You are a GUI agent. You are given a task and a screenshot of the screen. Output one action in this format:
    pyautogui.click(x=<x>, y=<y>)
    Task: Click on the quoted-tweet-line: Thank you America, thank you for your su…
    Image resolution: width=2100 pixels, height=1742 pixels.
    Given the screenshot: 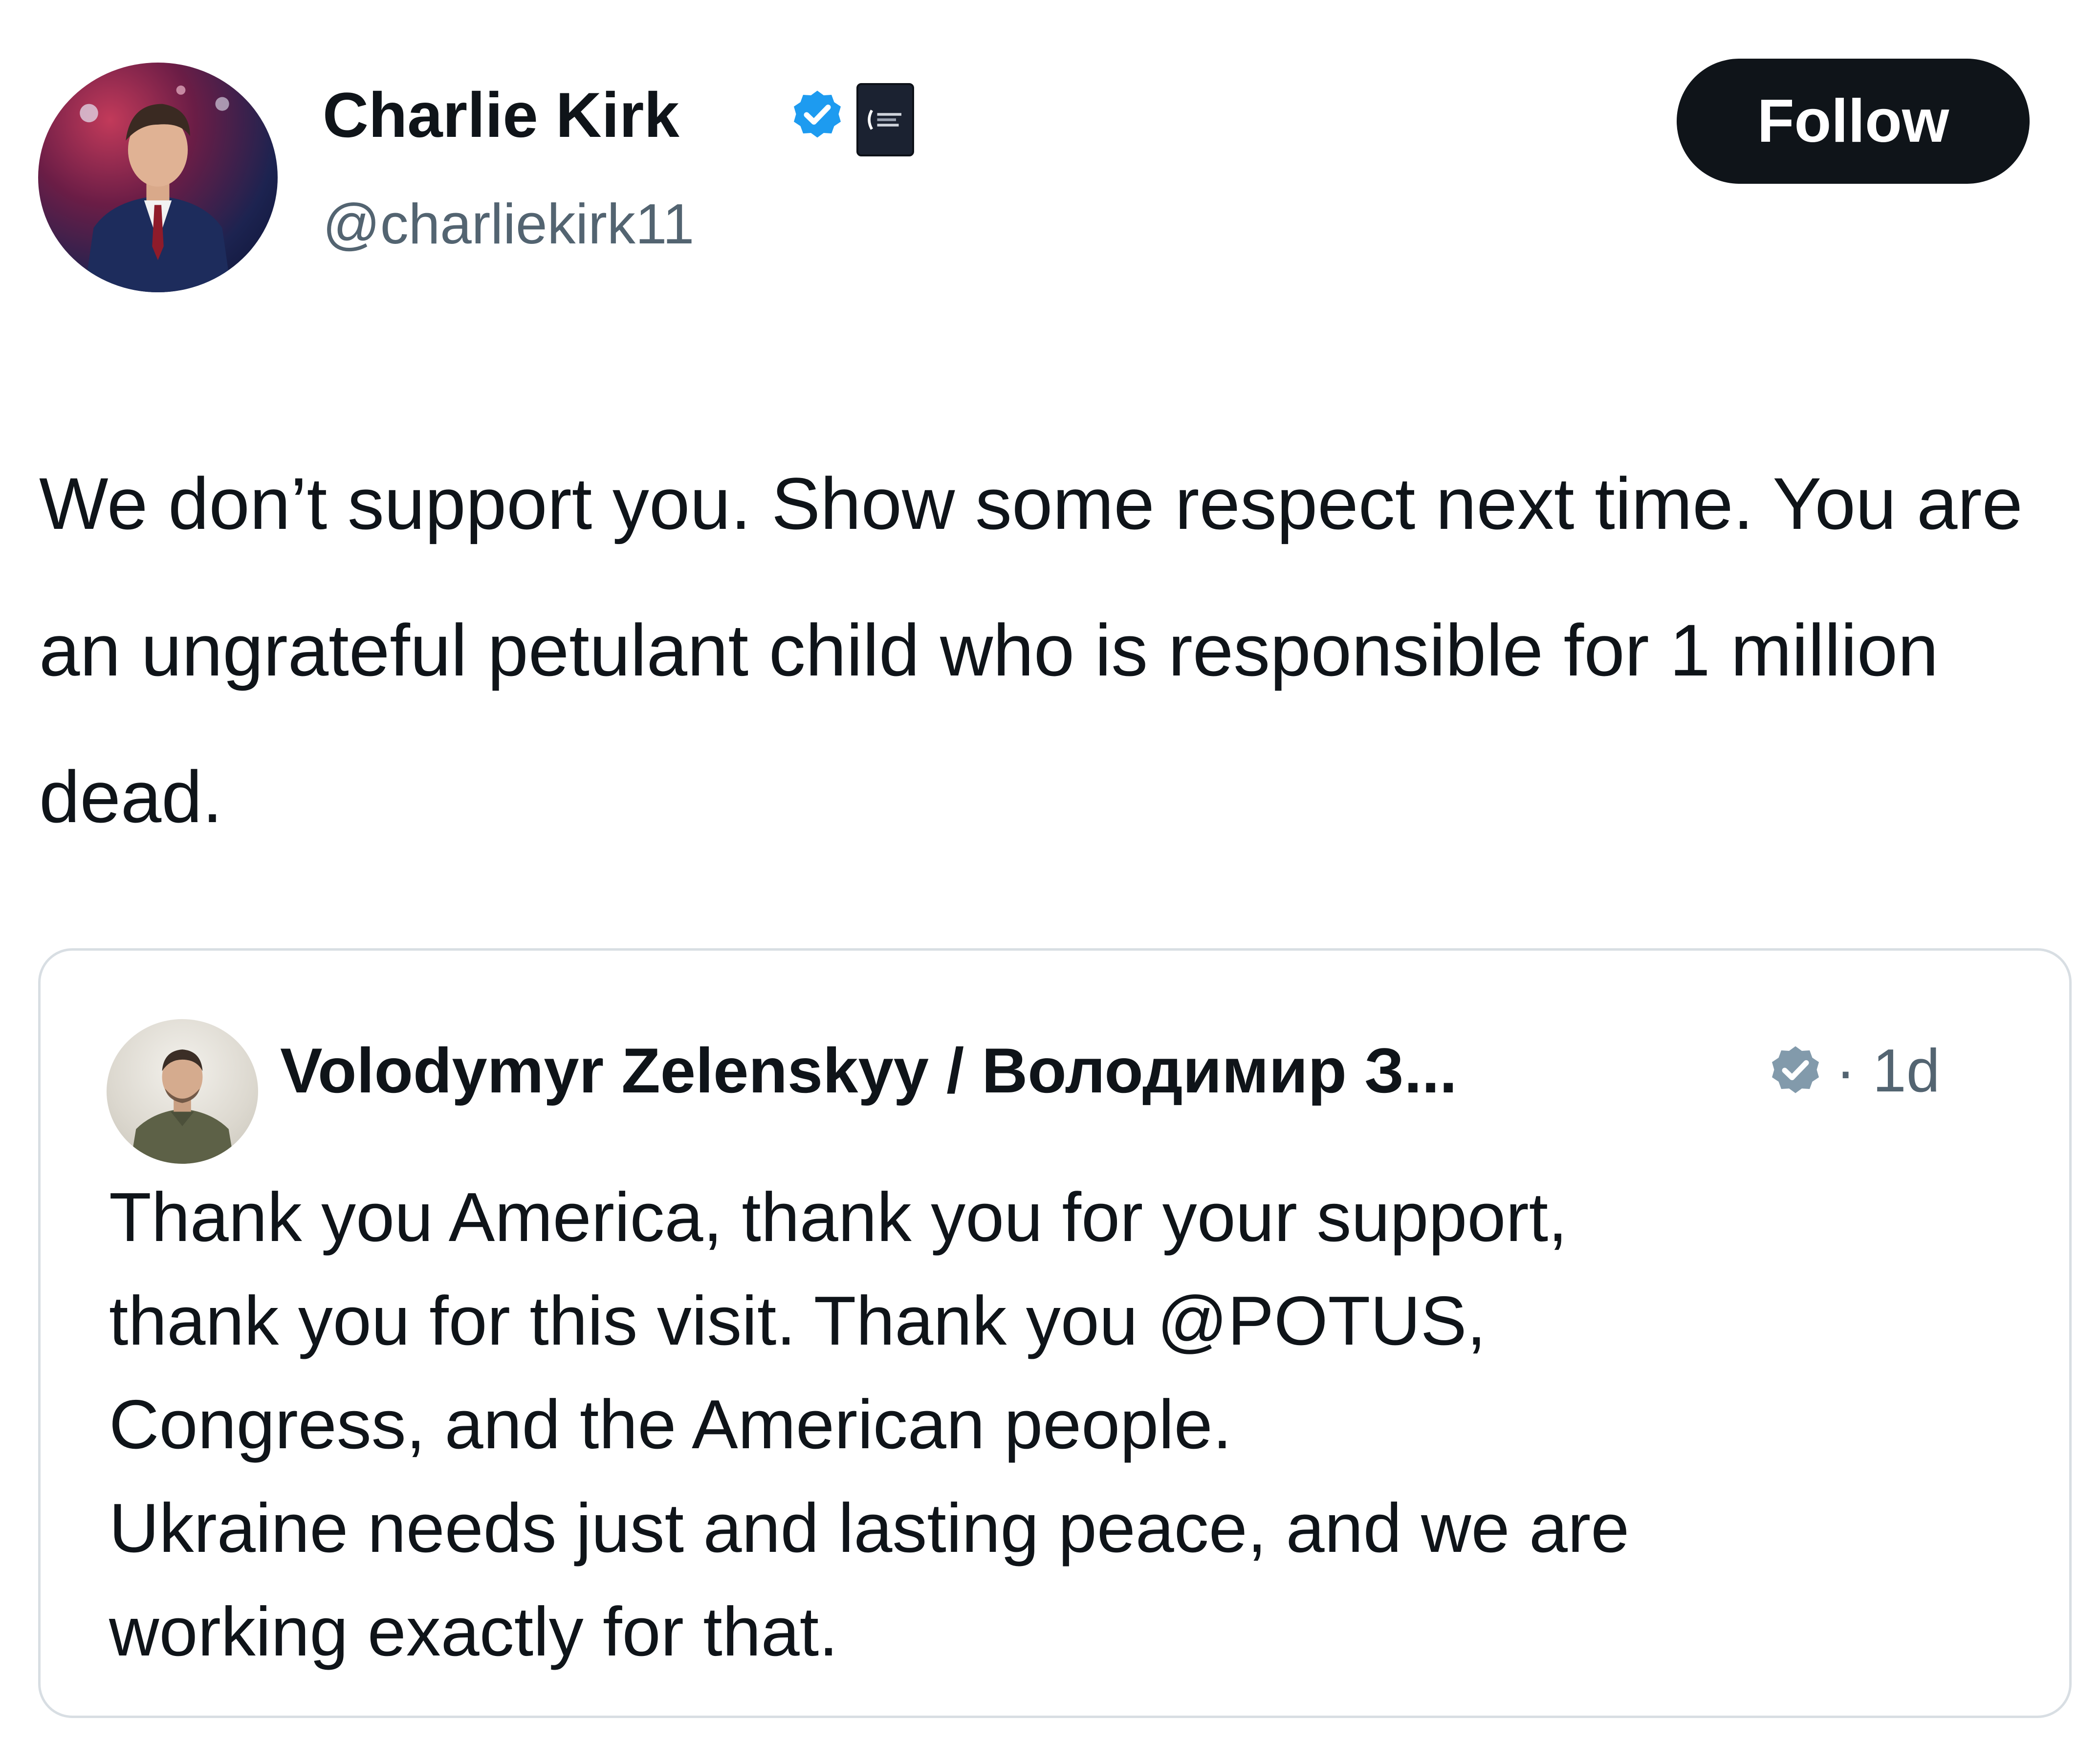 What is the action you would take?
    pyautogui.click(x=839, y=1217)
    